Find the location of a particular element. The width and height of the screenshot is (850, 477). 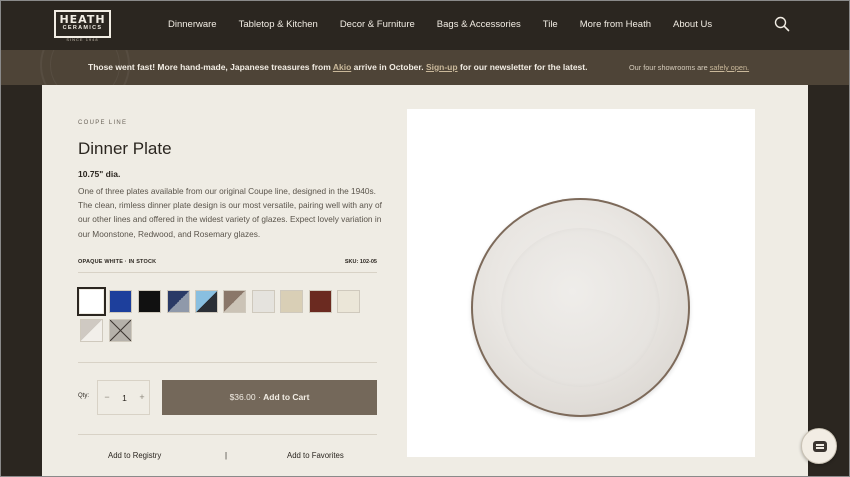

cart-price: $36.00 is located at coordinates (242, 397).